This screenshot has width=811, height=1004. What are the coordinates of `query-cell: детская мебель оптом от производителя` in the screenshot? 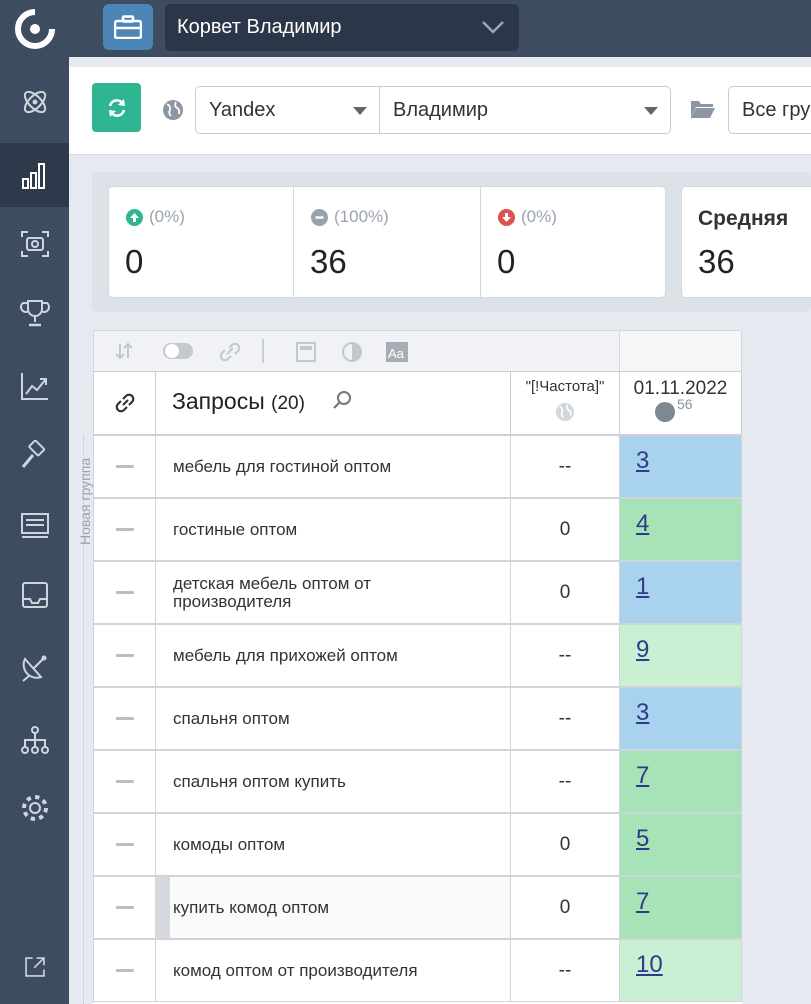 It's located at (333, 592).